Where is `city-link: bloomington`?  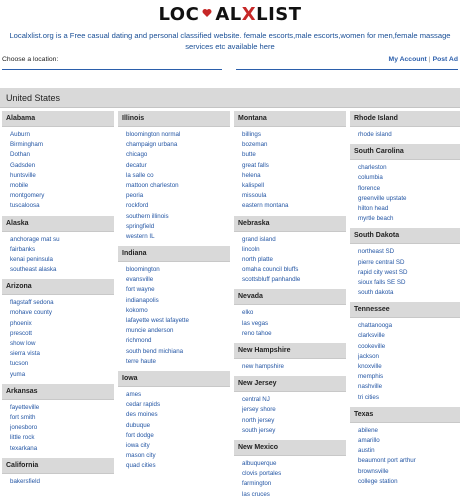
city-link: bloomington is located at coordinates (178, 270).